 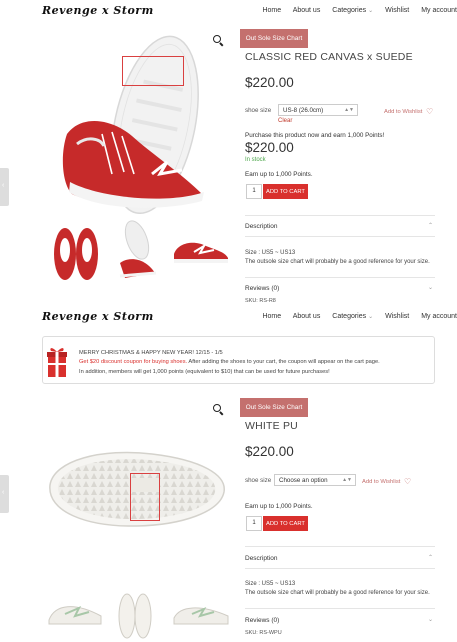 What do you see at coordinates (201, 615) in the screenshot?
I see `white-side-view` at bounding box center [201, 615].